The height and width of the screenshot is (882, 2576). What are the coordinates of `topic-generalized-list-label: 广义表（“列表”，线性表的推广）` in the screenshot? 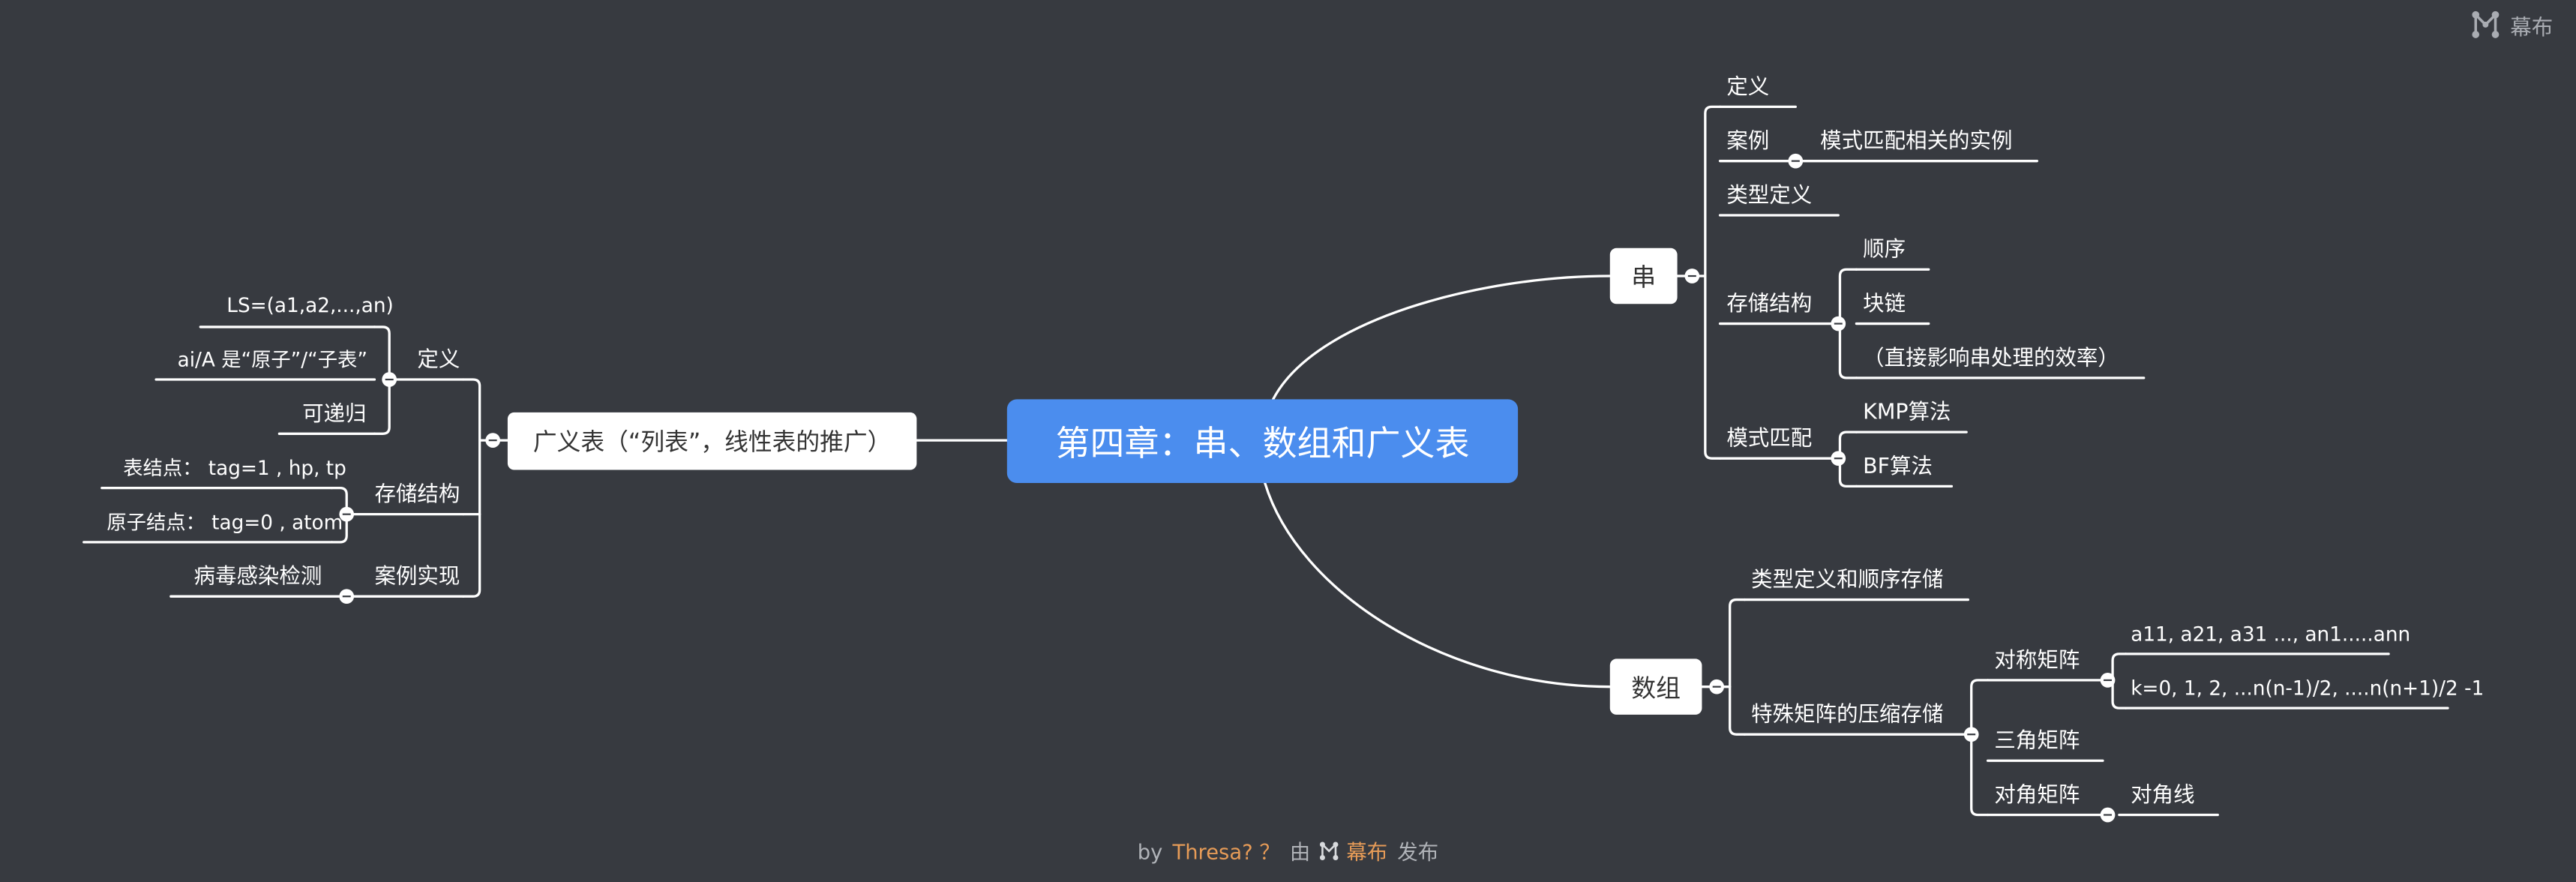 It's located at (712, 443).